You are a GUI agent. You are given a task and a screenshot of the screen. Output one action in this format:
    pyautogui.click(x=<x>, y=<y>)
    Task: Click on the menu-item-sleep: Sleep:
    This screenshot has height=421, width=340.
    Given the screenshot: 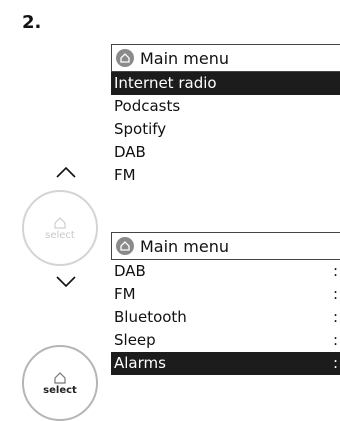 What is the action you would take?
    pyautogui.click(x=225, y=340)
    